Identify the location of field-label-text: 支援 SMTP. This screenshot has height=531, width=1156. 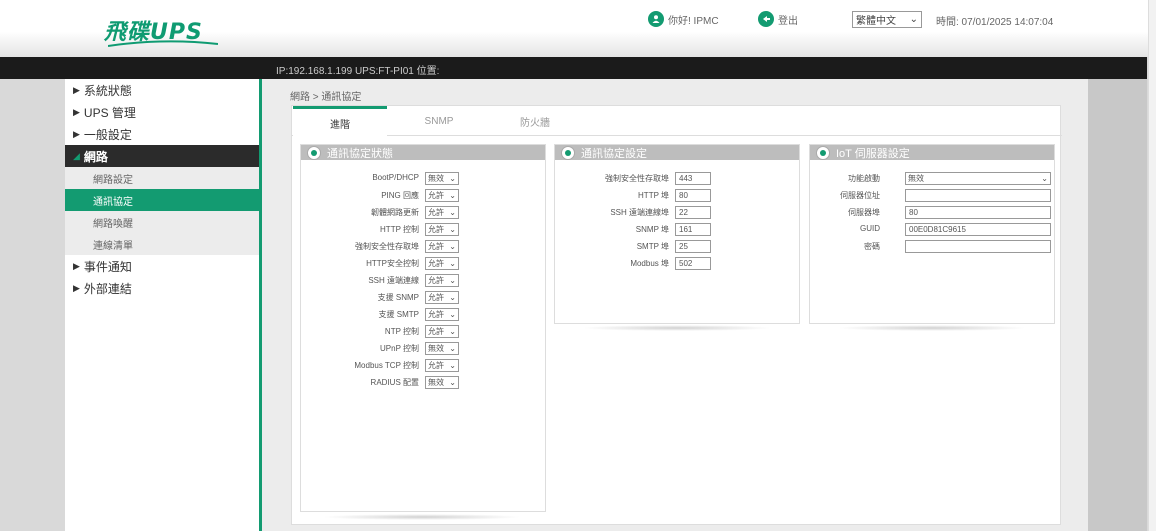
(398, 314).